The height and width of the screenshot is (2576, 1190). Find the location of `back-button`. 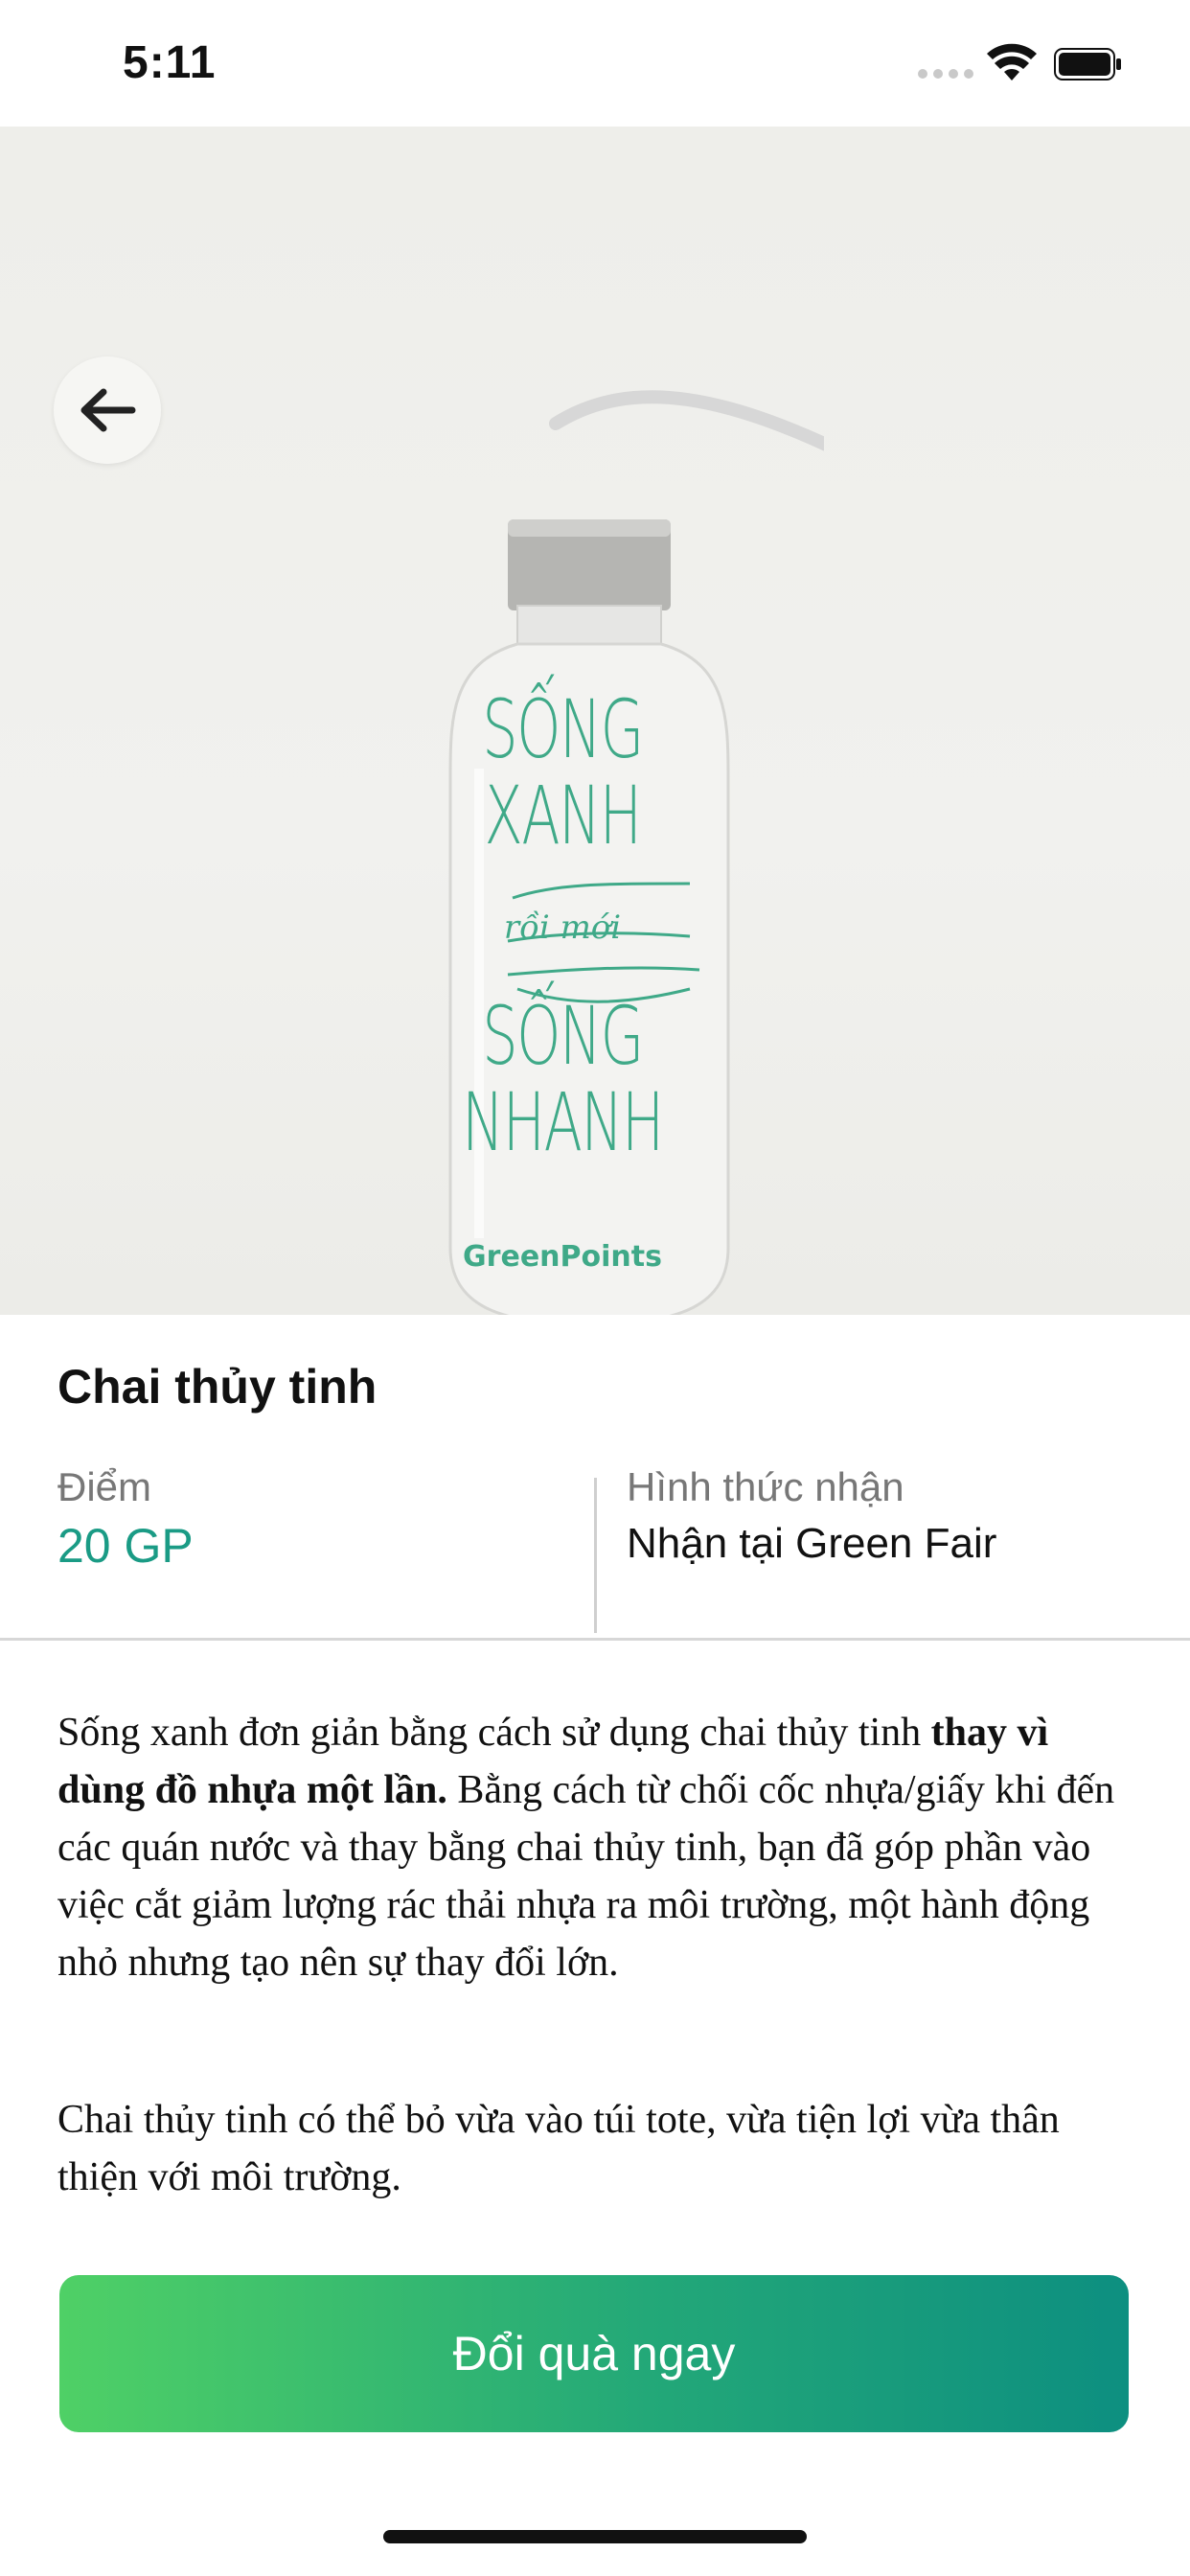

back-button is located at coordinates (107, 410).